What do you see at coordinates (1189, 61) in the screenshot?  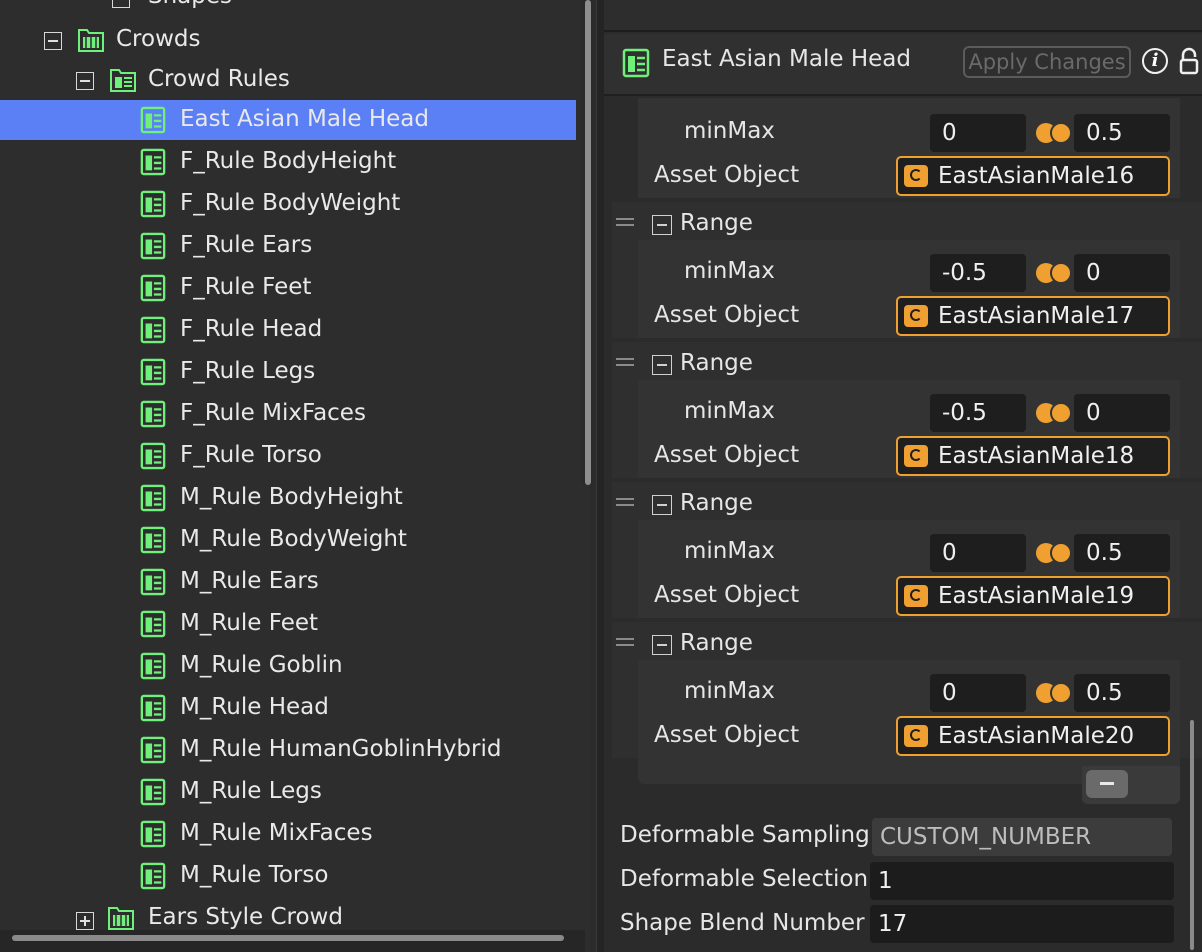 I see `lock-icon` at bounding box center [1189, 61].